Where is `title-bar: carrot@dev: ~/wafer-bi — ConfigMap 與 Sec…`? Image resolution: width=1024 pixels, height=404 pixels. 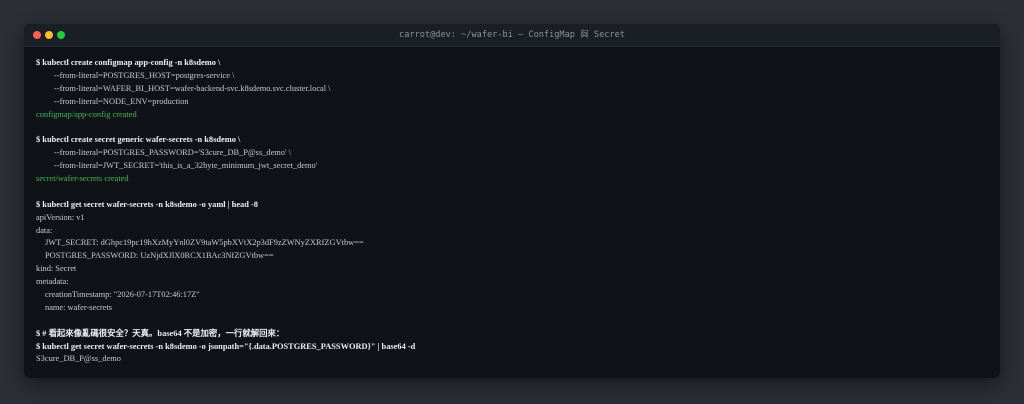 title-bar: carrot@dev: ~/wafer-bi — ConfigMap 與 Sec… is located at coordinates (512, 35).